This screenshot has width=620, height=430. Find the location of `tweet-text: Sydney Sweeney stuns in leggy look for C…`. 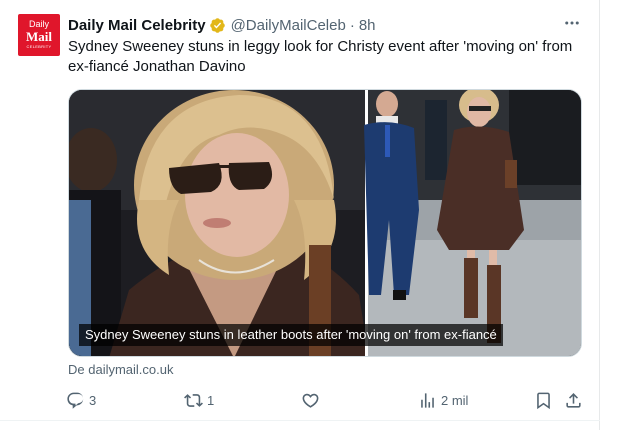

tweet-text: Sydney Sweeney stuns in leggy look for C… is located at coordinates (320, 56).